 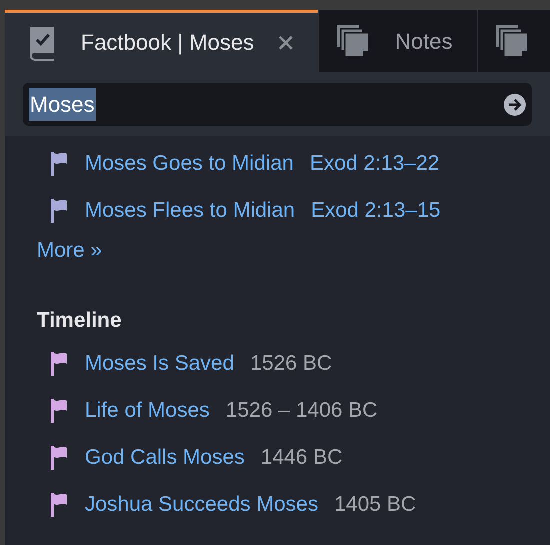 I want to click on more-link: More », so click(x=69, y=251).